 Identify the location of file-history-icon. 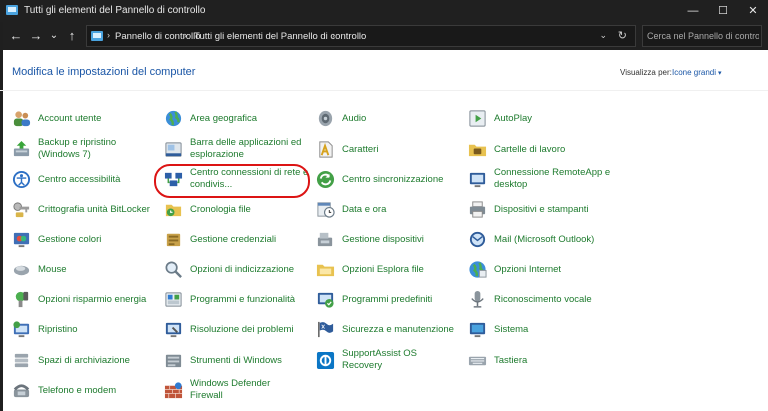
(173, 210).